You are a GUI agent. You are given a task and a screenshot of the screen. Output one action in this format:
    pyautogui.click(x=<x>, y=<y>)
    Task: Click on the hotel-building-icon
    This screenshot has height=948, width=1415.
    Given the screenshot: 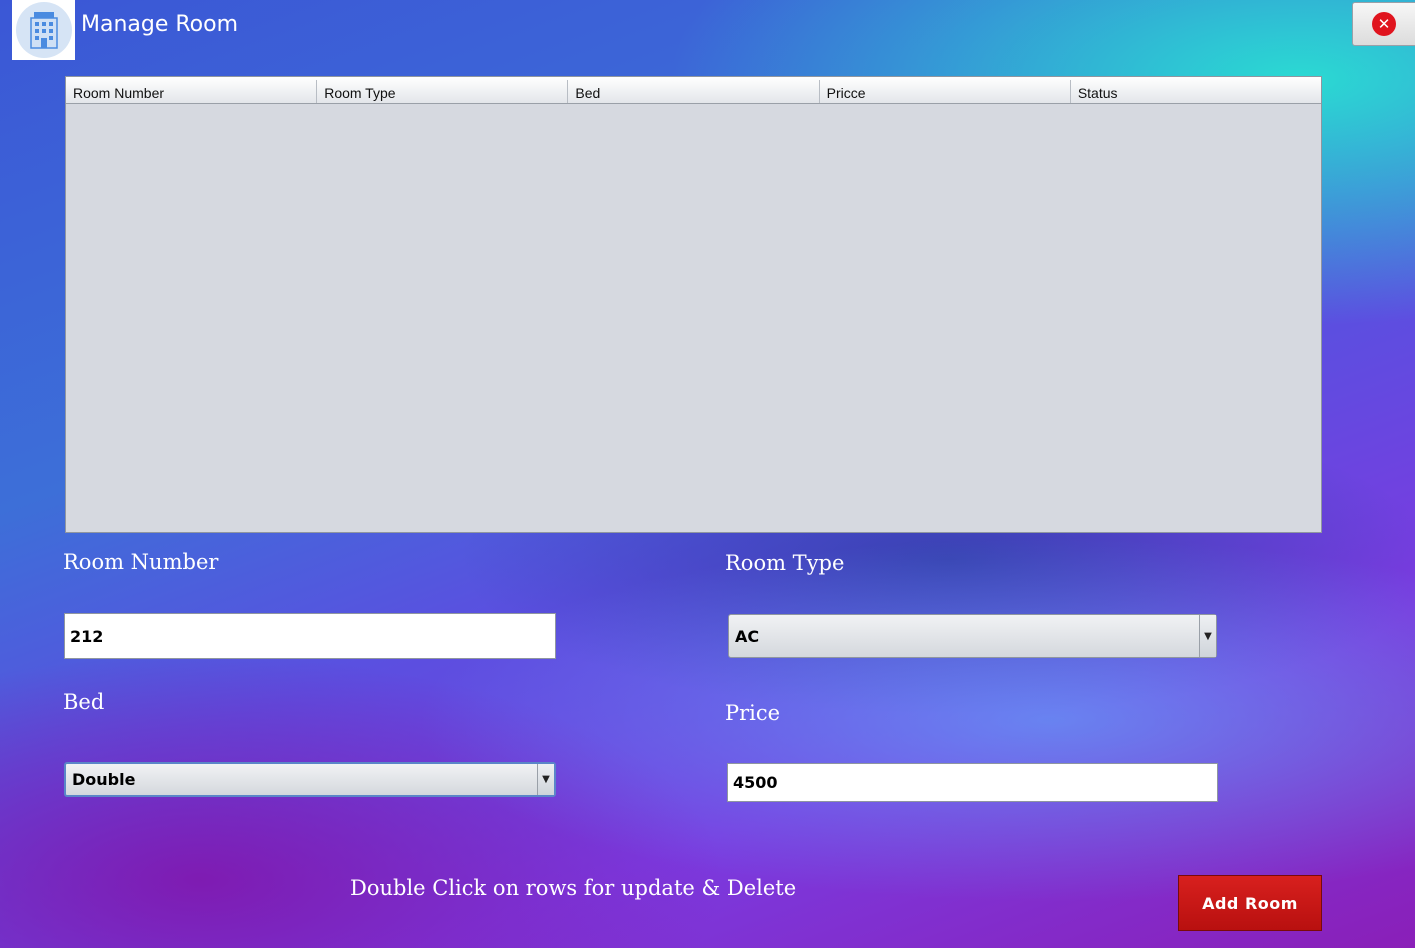 What is the action you would take?
    pyautogui.click(x=43, y=30)
    